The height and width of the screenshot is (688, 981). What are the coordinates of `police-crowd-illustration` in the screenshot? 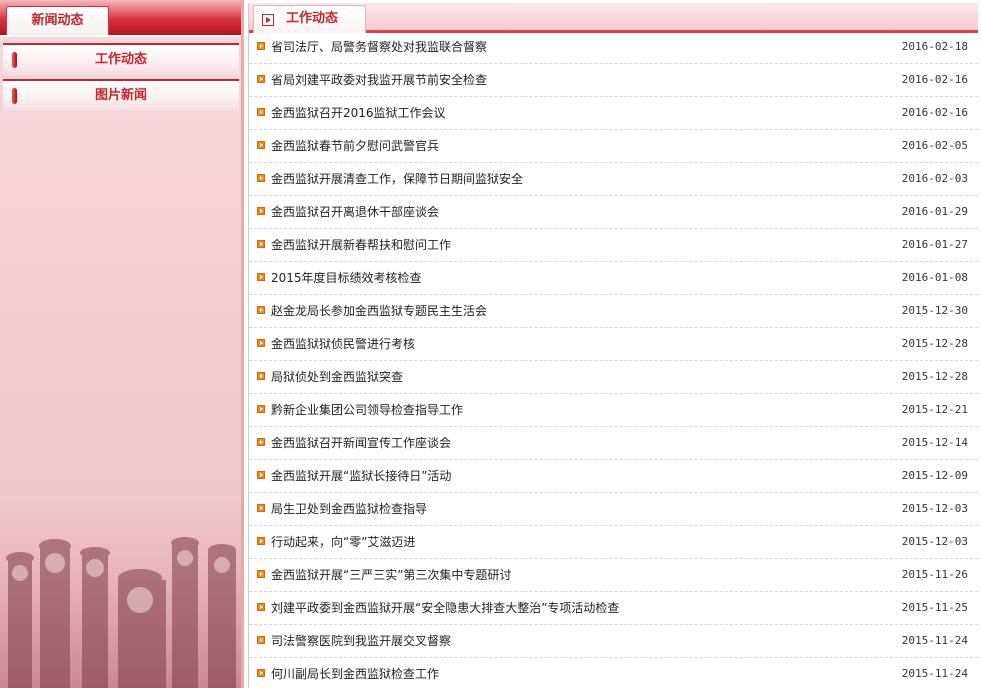 It's located at (121, 612).